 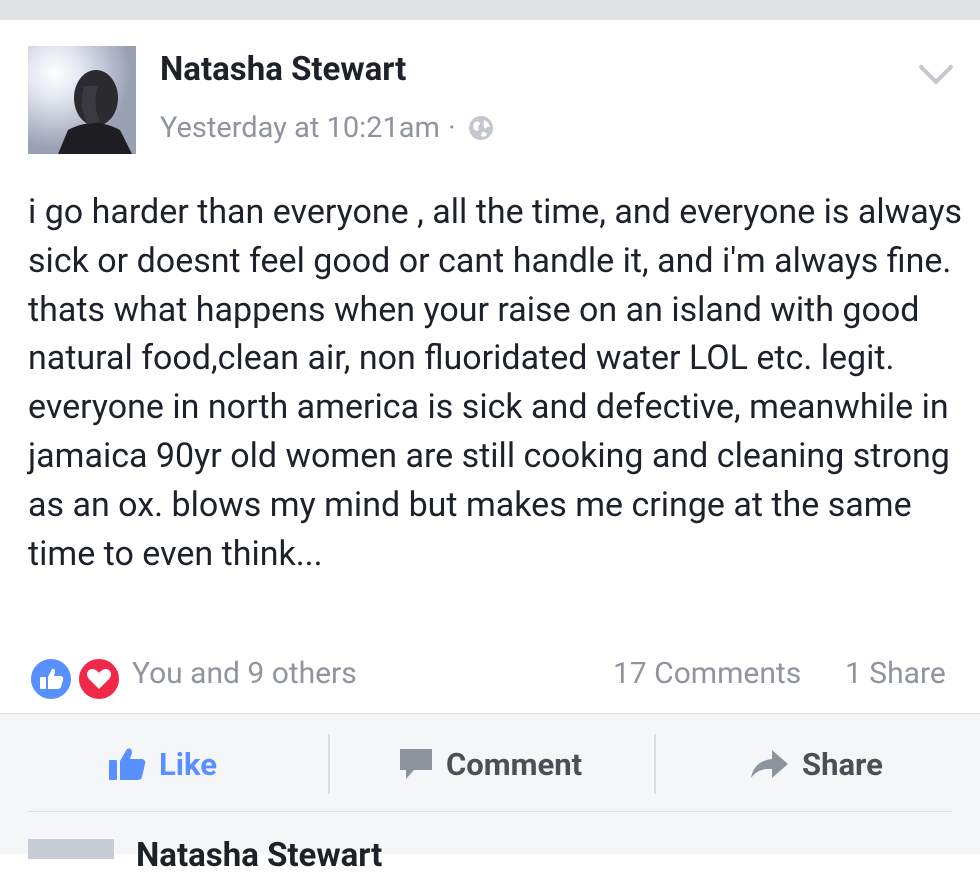 I want to click on next-post-author-name: Natasha Stewart, so click(x=259, y=855).